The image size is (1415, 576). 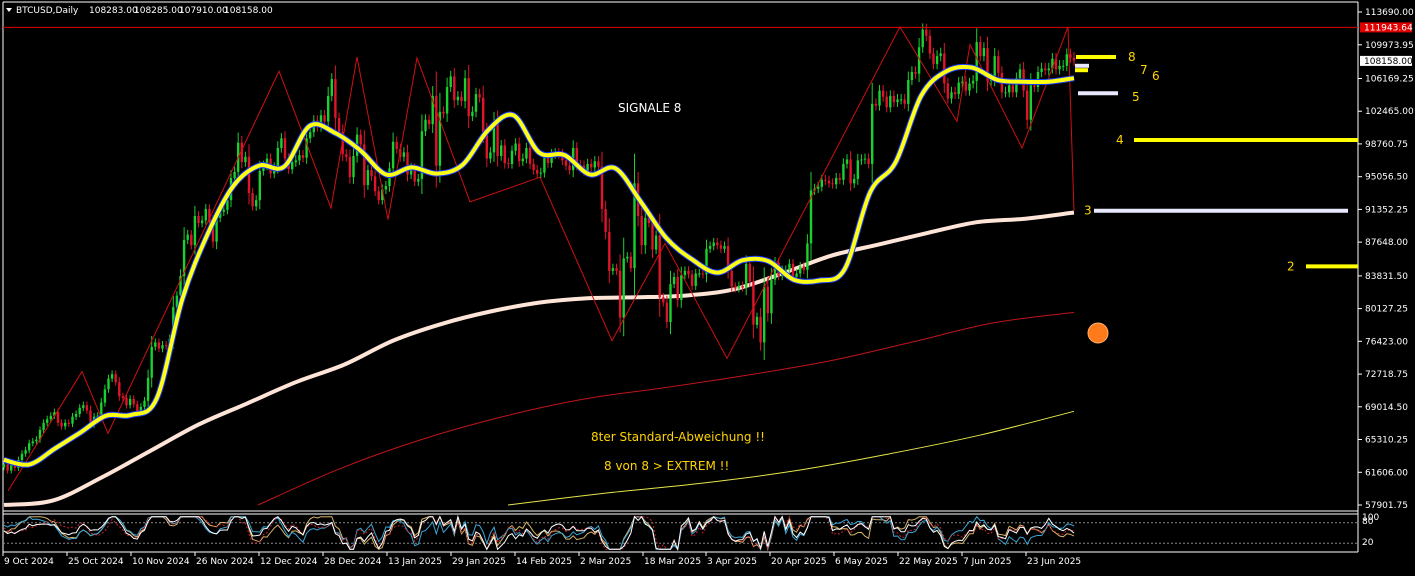 I want to click on y-tick-label: 57901.75, so click(x=1386, y=506).